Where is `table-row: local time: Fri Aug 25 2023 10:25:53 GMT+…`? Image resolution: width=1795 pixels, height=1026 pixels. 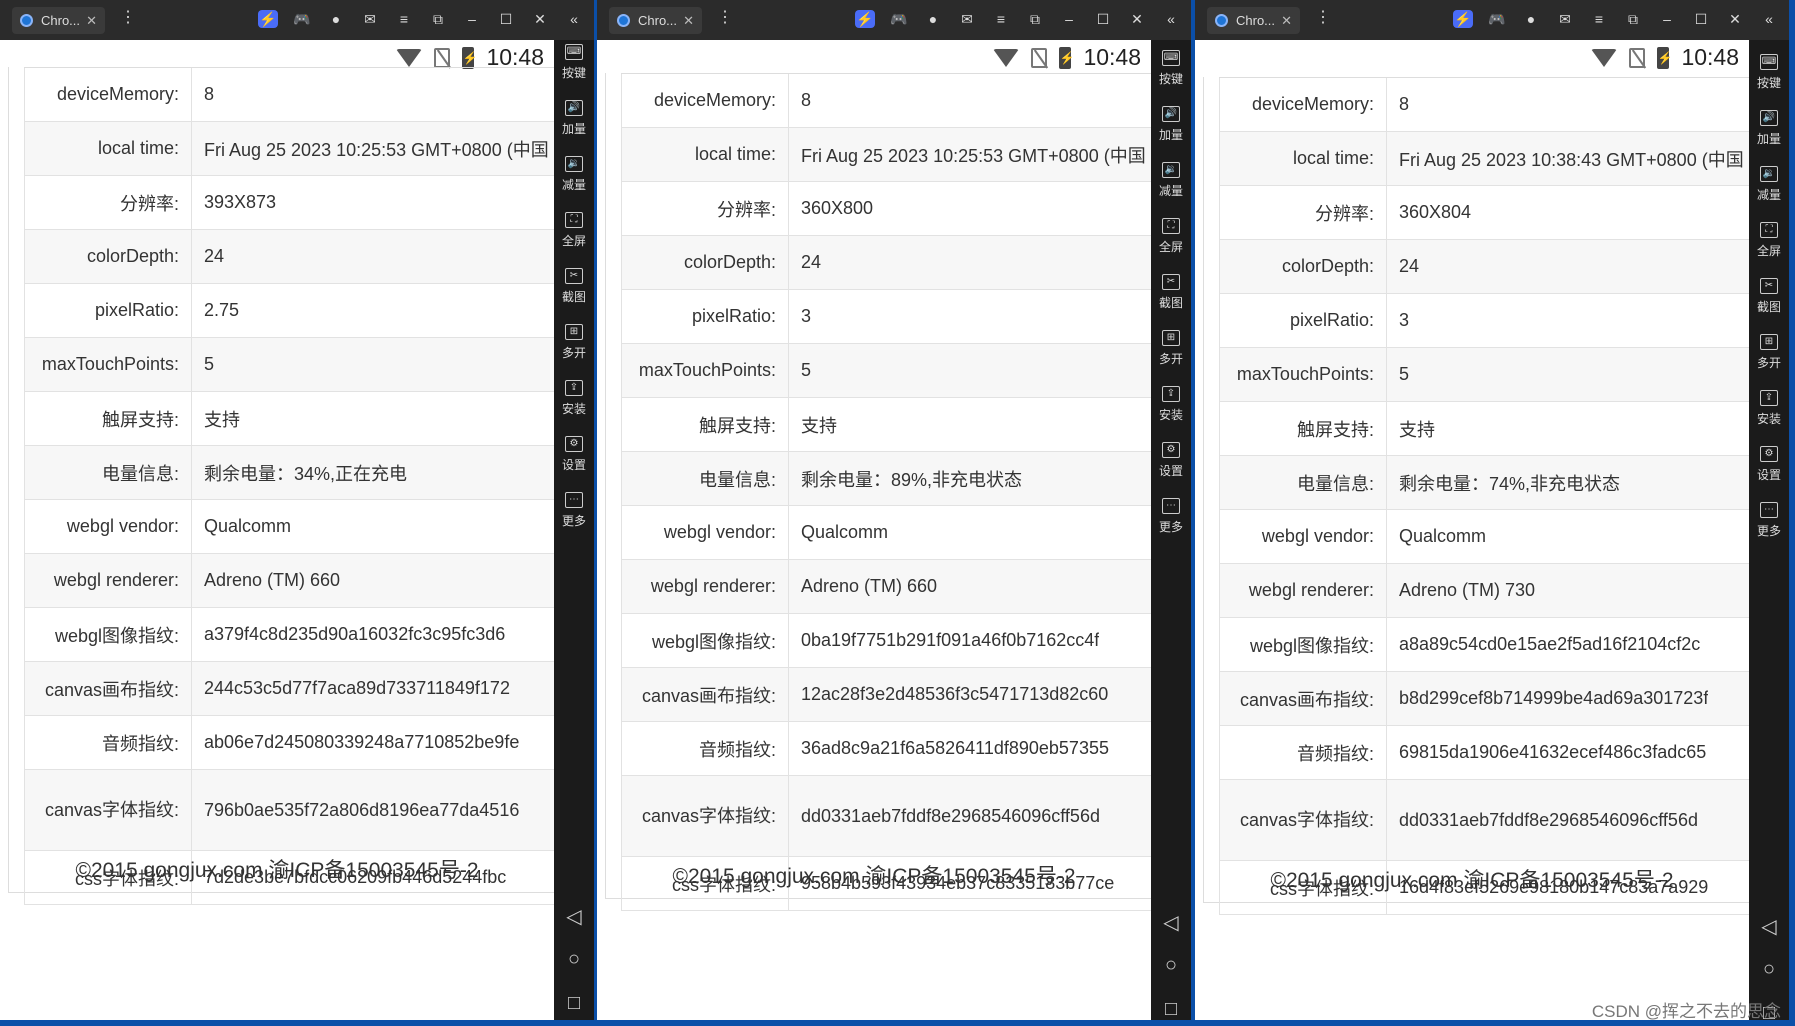
table-row: local time: Fri Aug 25 2023 10:25:53 GMT+… is located at coordinates (289, 149).